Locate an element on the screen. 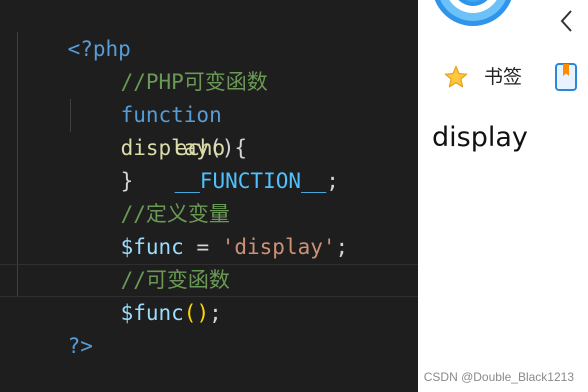  code-line-3: function display(){ is located at coordinates (158, 113).